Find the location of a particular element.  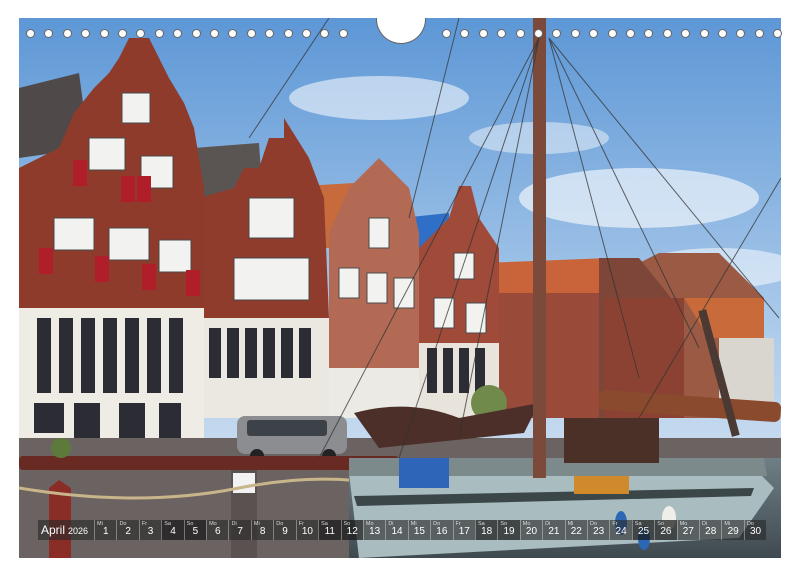

blue-crate is located at coordinates (424, 473).